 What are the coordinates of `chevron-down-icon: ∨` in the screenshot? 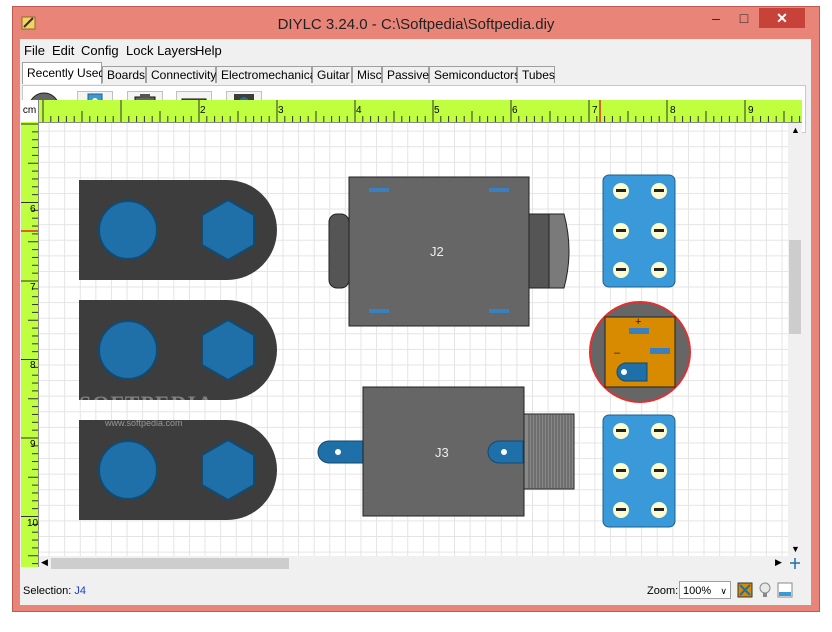 It's located at (723, 591).